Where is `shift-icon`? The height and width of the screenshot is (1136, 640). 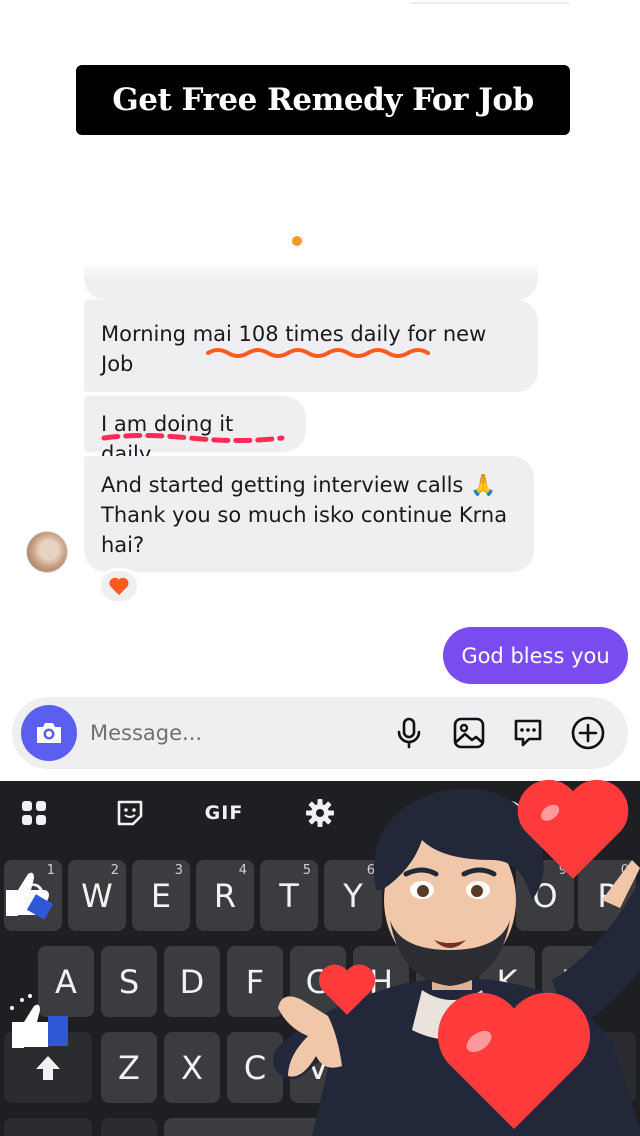 shift-icon is located at coordinates (48, 1067).